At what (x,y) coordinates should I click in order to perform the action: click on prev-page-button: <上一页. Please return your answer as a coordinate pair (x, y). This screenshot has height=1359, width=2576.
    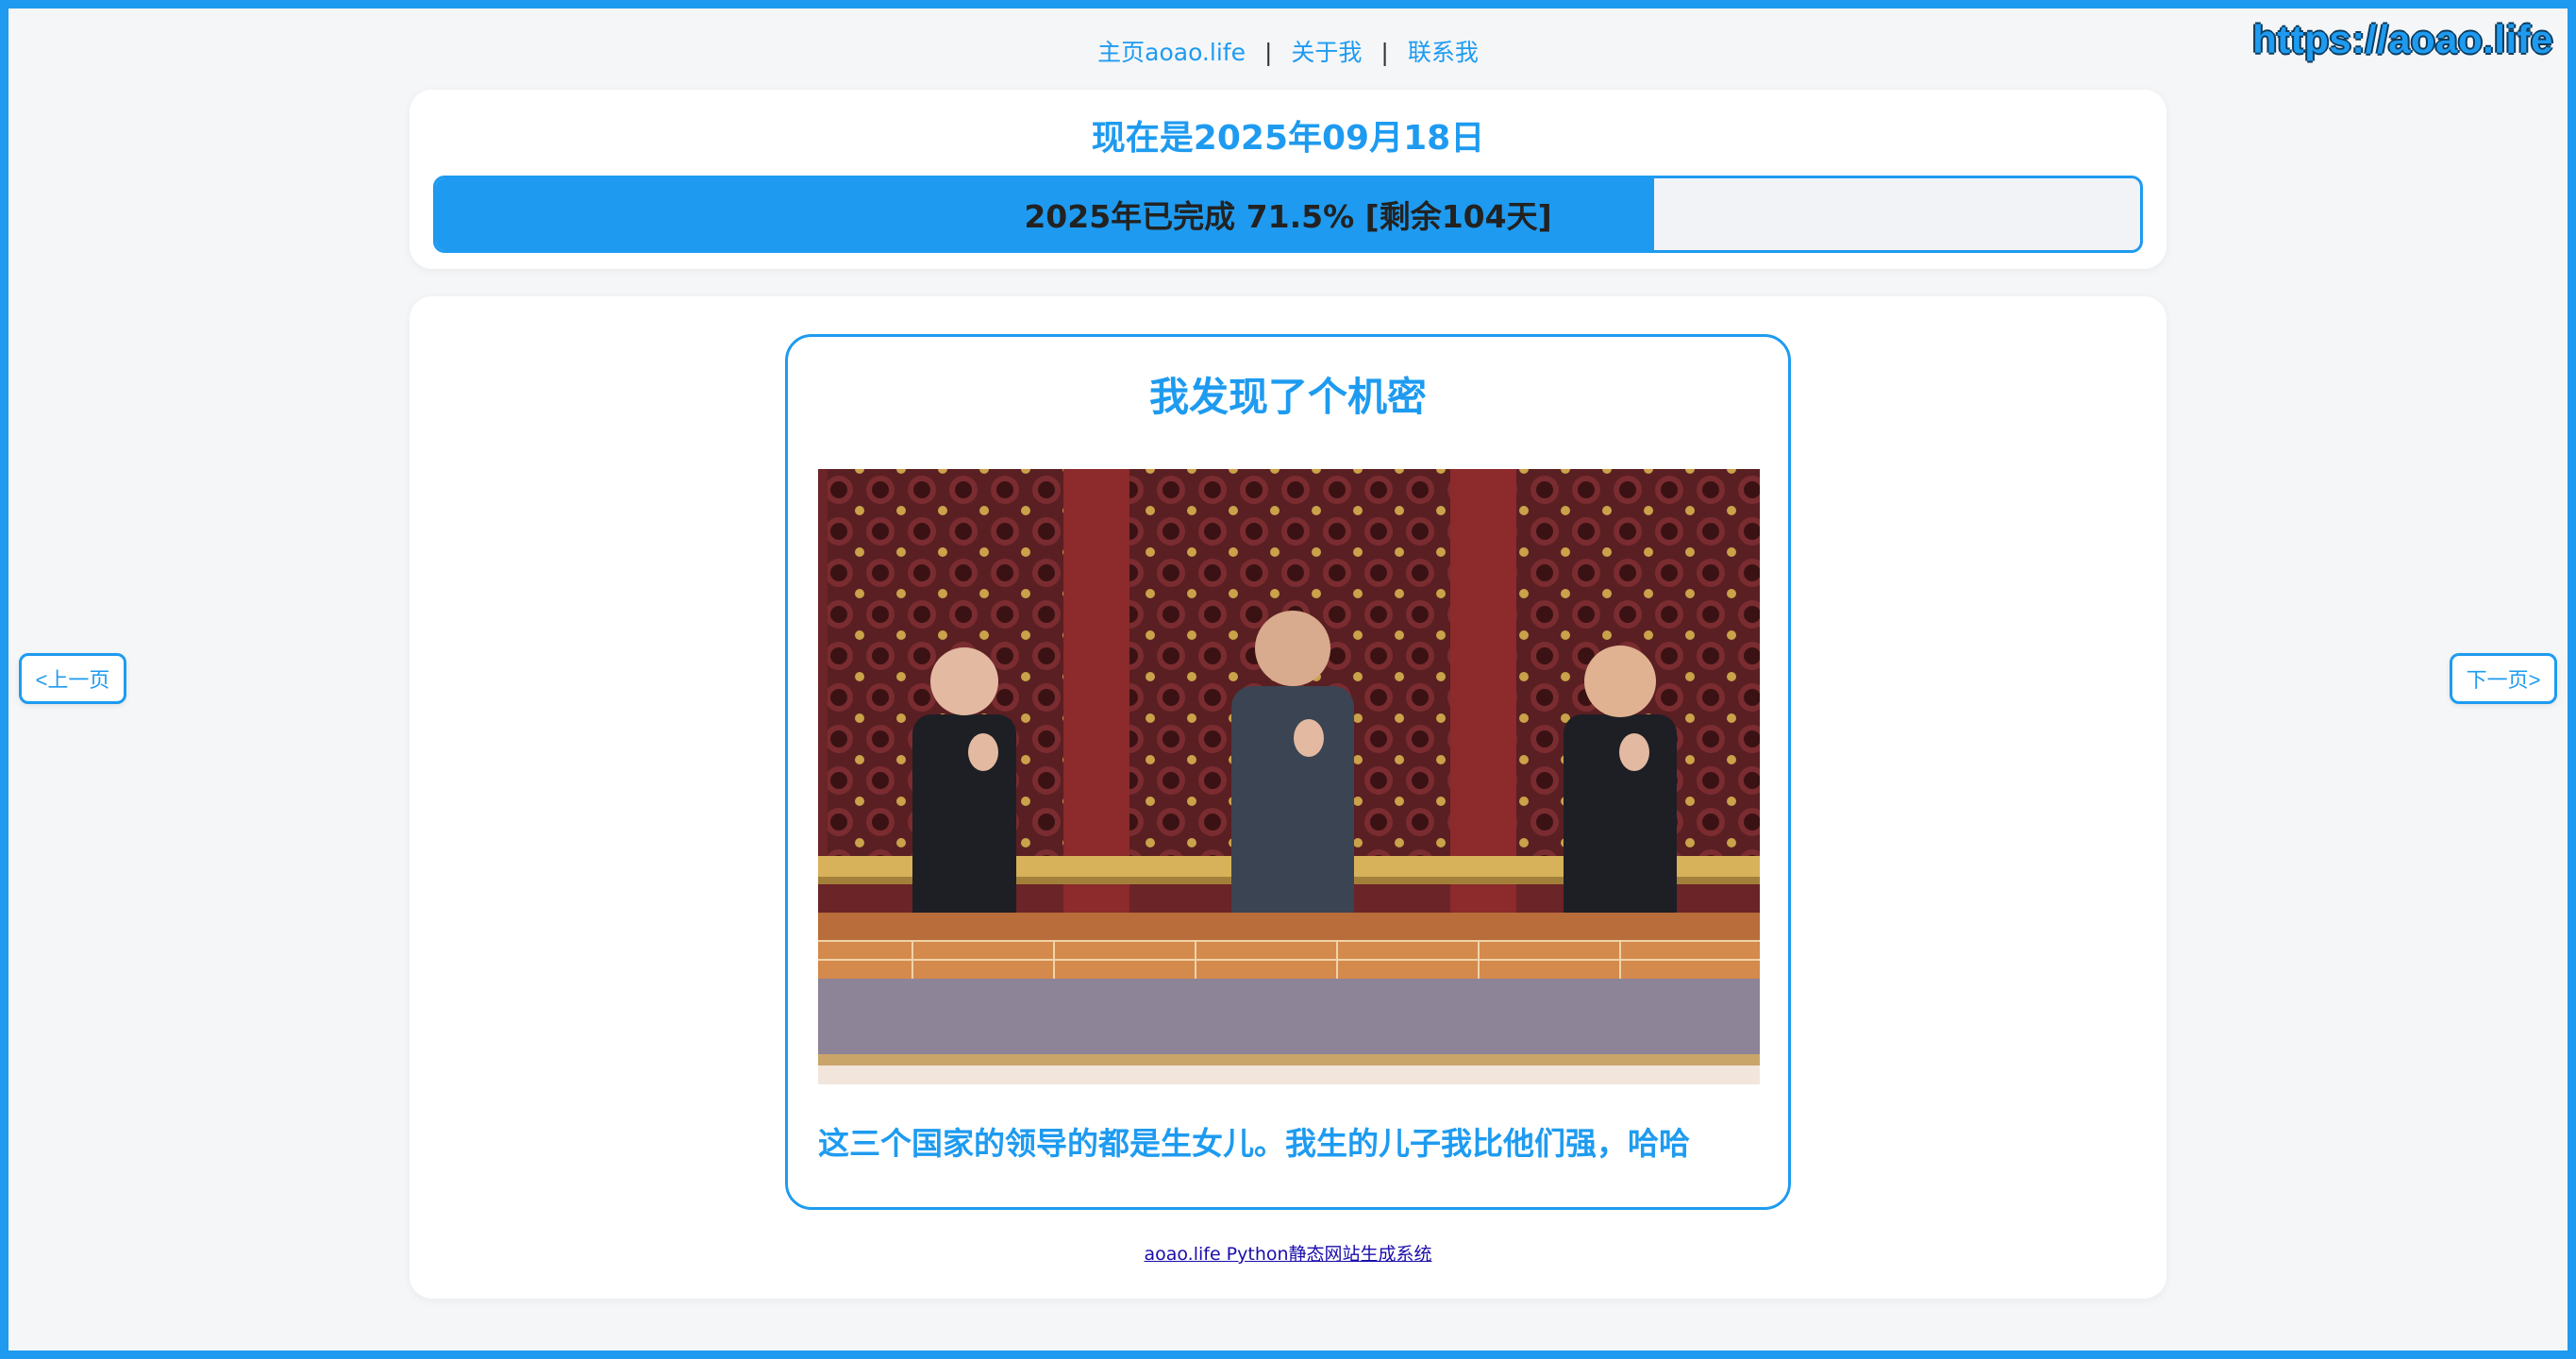
    Looking at the image, I should click on (72, 678).